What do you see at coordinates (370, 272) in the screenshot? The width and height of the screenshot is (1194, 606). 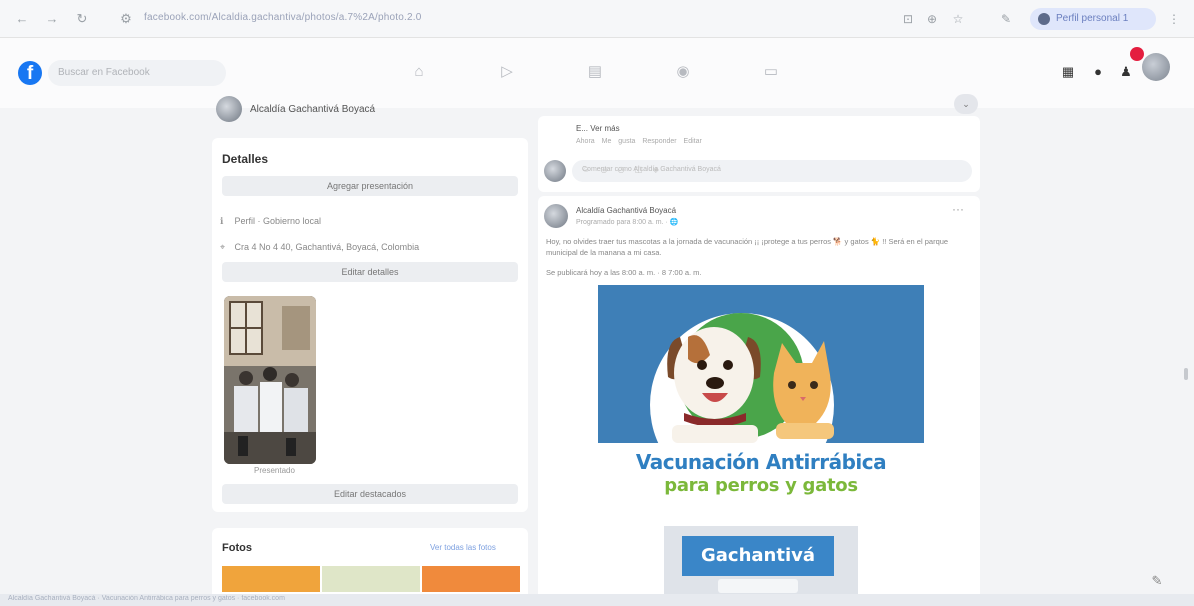 I see `edit-details-button: Editar detalles` at bounding box center [370, 272].